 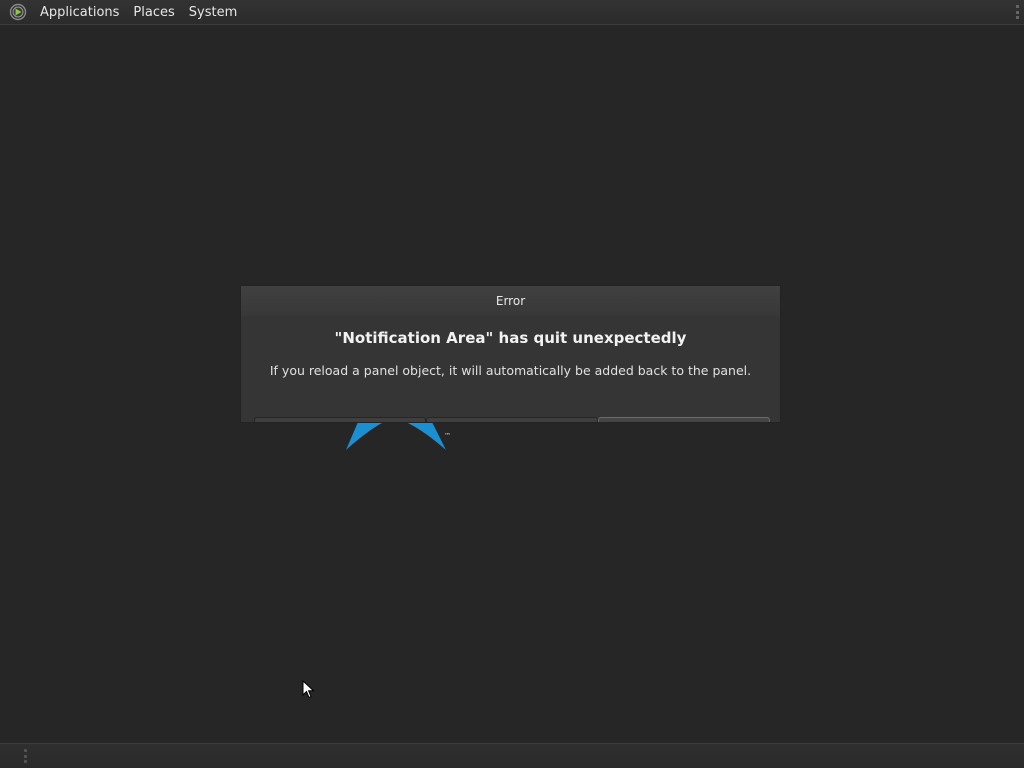 I want to click on distro-logo-icon, so click(x=18, y=12).